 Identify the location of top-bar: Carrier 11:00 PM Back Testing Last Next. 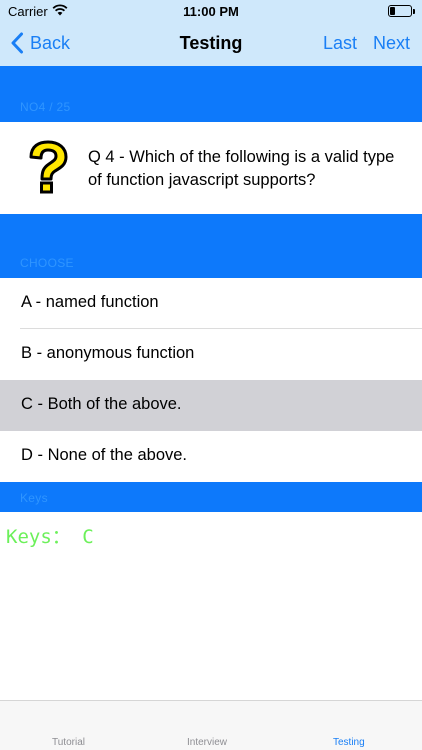
(211, 33).